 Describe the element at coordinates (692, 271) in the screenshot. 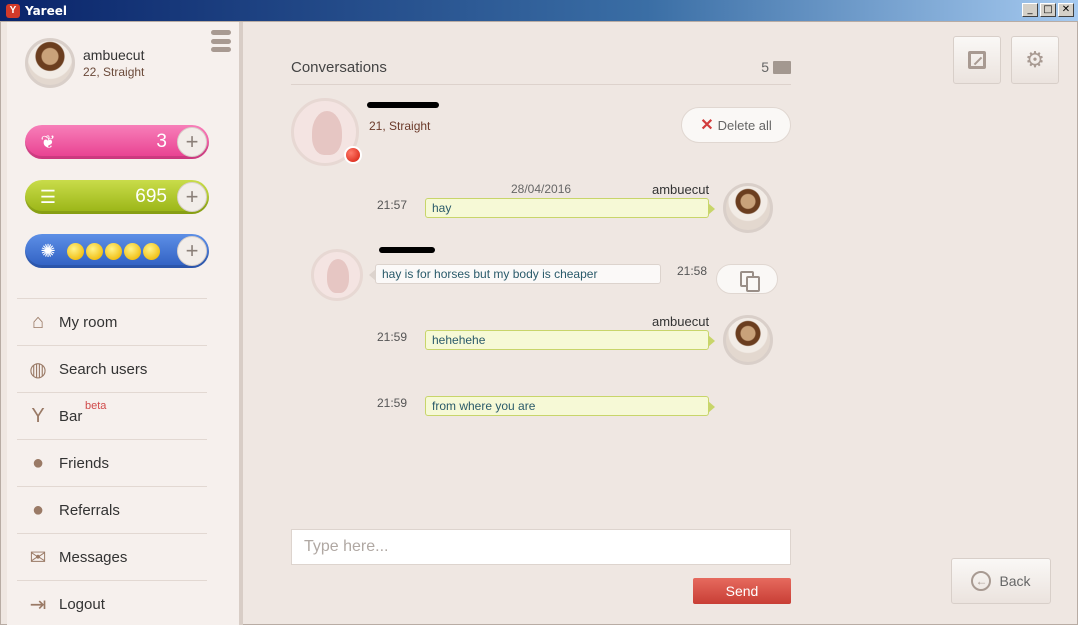

I see `message-time: 21:58` at that location.